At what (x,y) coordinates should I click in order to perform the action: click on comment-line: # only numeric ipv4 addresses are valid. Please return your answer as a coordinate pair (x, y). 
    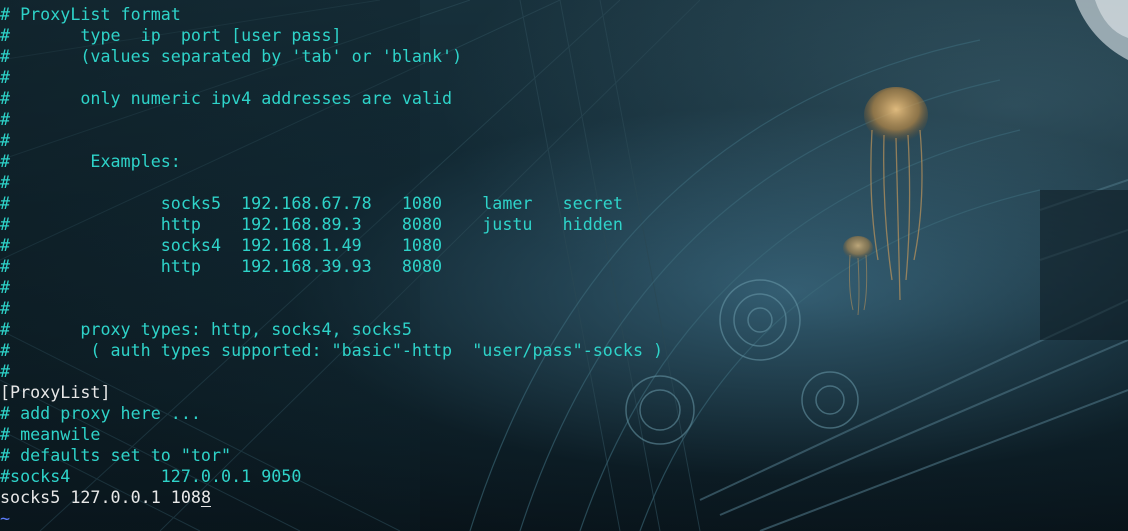
    Looking at the image, I should click on (226, 98).